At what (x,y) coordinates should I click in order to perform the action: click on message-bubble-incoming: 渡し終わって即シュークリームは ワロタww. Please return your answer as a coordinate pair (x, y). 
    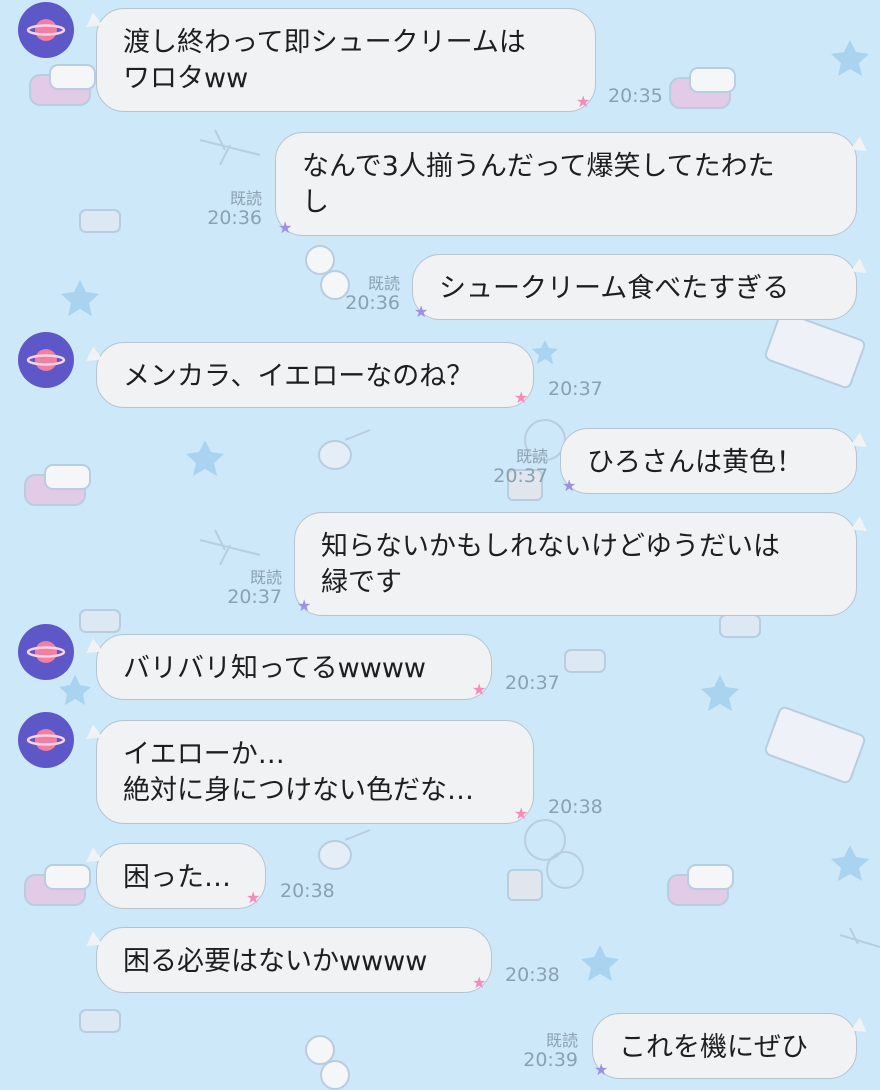
    Looking at the image, I should click on (346, 60).